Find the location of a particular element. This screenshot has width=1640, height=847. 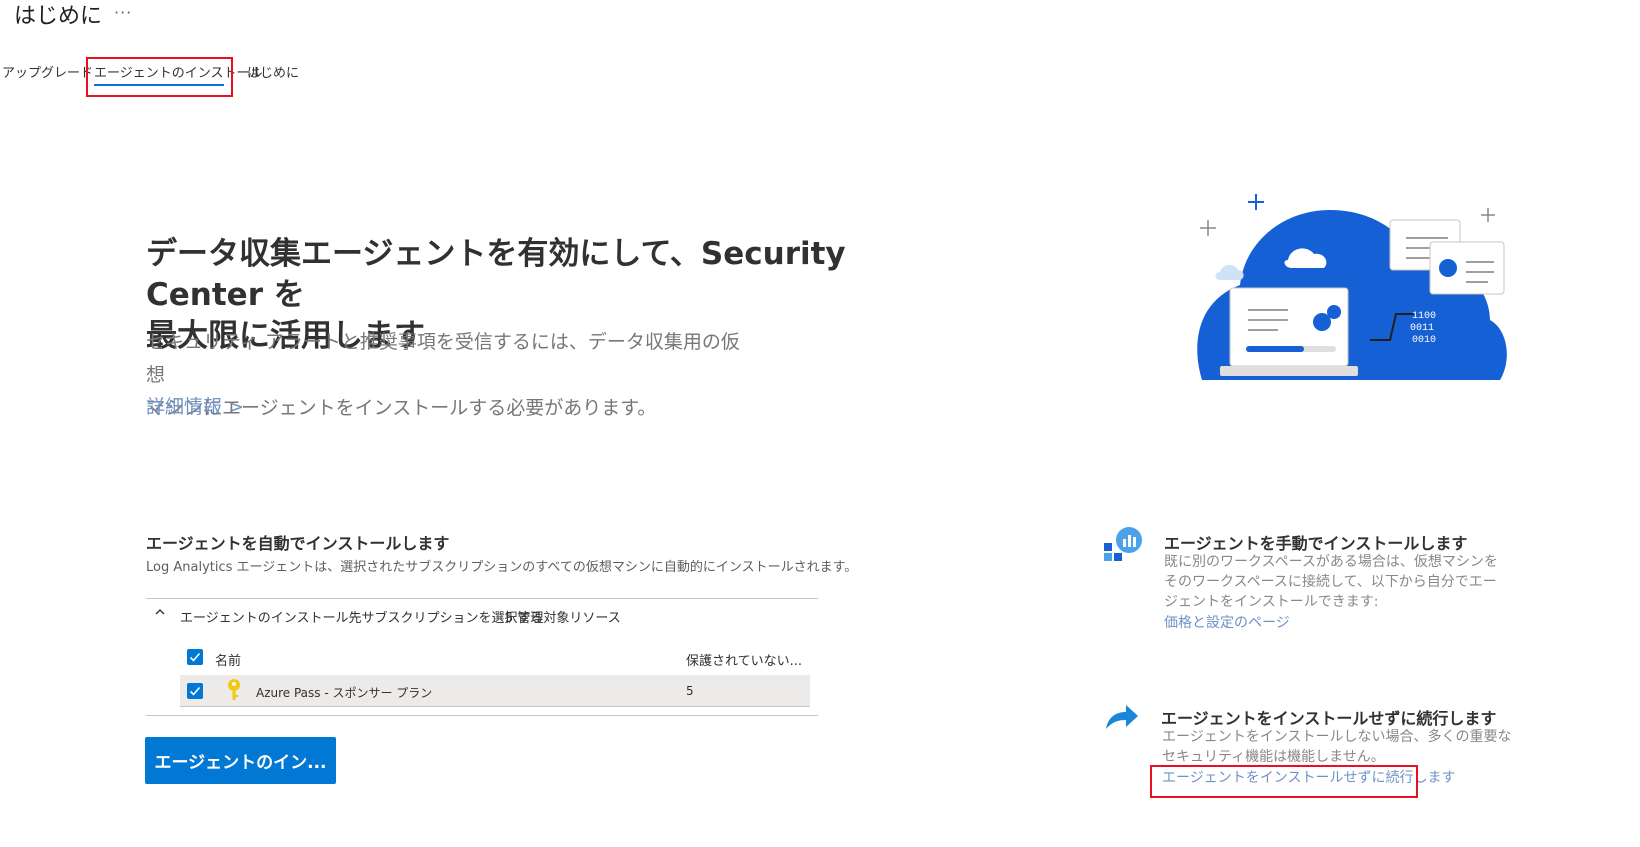

tab-getting-started: はじめに is located at coordinates (273, 71).